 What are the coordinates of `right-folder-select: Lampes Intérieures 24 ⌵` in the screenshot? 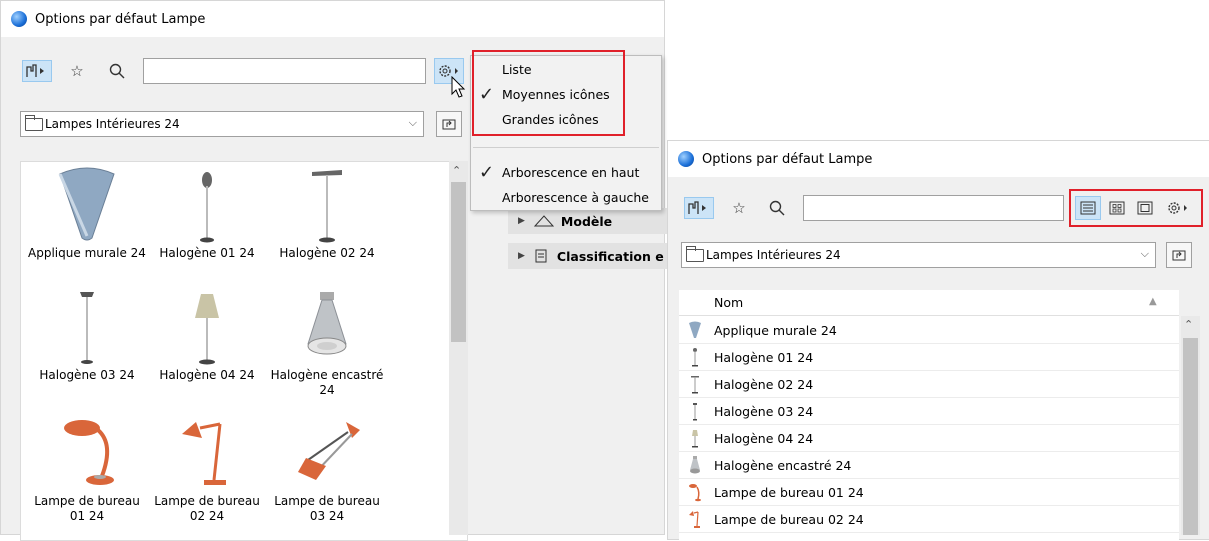 It's located at (918, 255).